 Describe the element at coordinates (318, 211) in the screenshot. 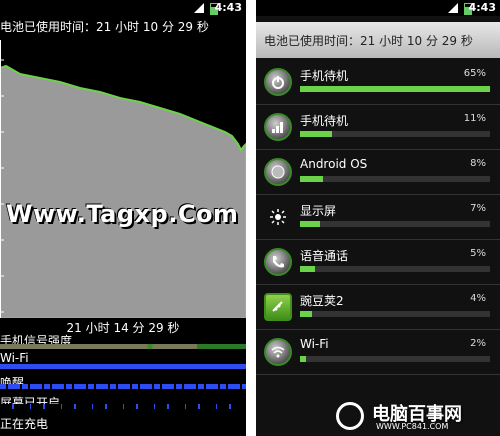

I see `app-name: 显示屏` at that location.